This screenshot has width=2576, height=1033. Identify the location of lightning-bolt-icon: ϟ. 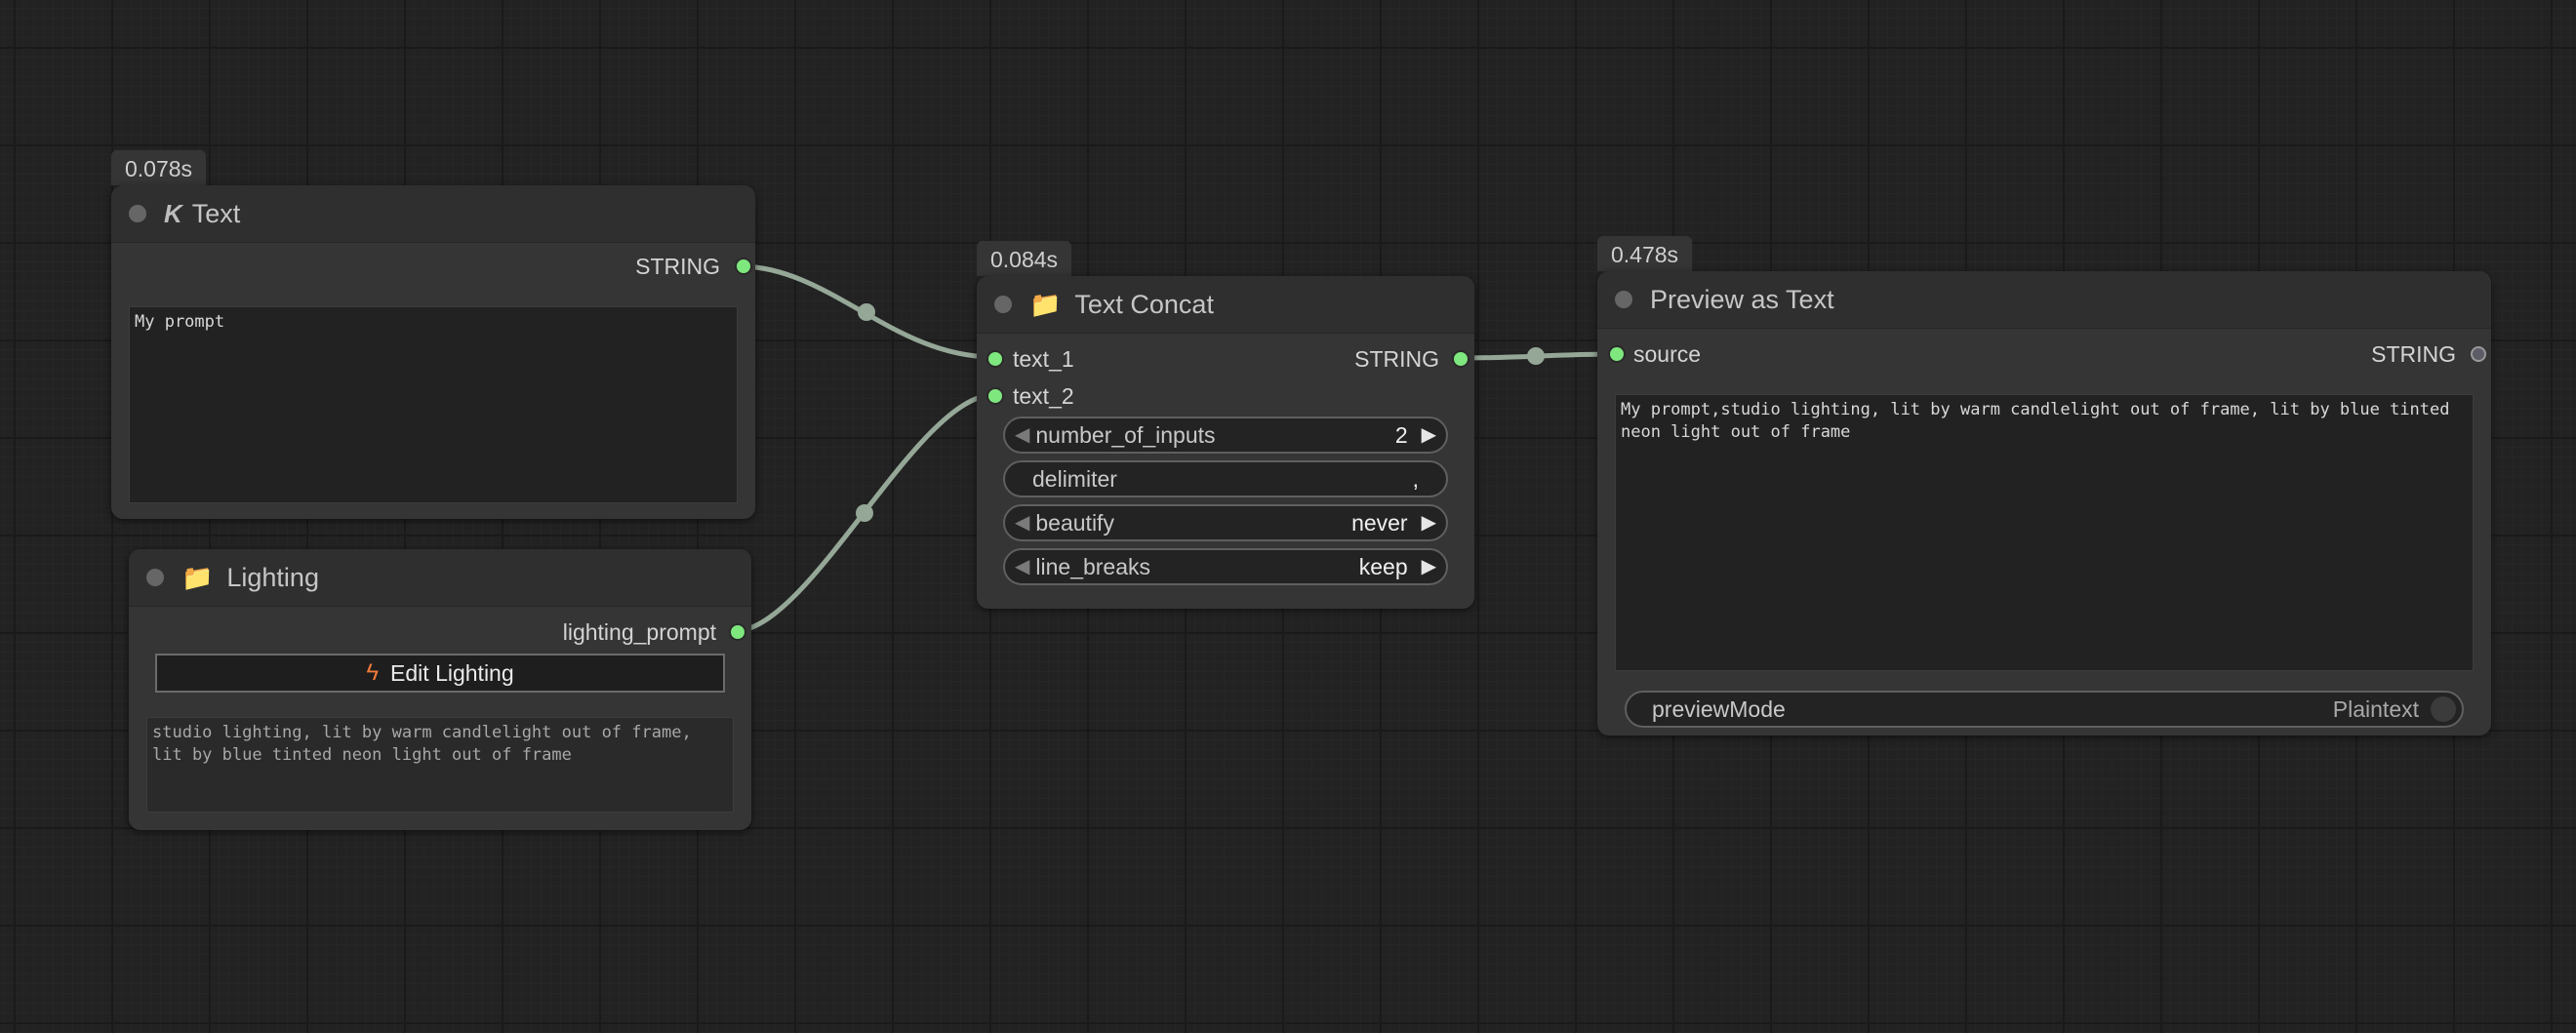
(373, 672).